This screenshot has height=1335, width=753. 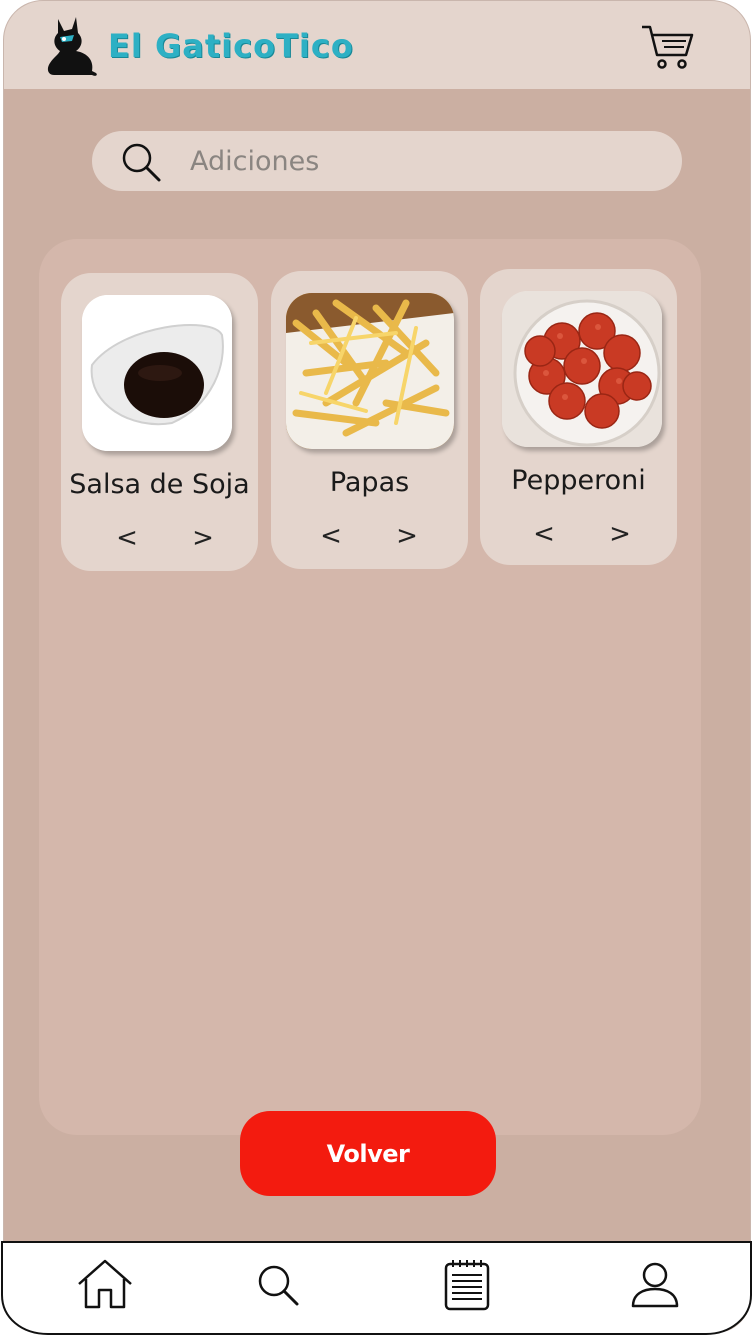 What do you see at coordinates (157, 373) in the screenshot?
I see `soy-sauce-image` at bounding box center [157, 373].